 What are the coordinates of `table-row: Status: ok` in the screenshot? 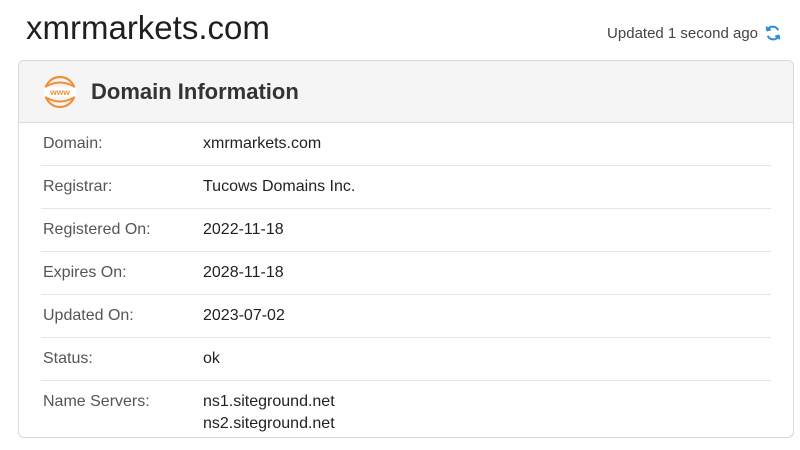 It's located at (406, 359).